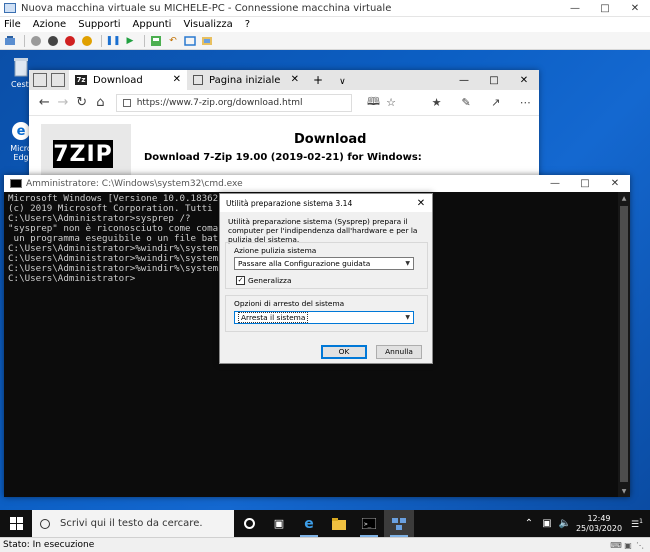 Image resolution: width=650 pixels, height=552 pixels. I want to click on cmd-scrollbar: ▲ ▼, so click(624, 344).